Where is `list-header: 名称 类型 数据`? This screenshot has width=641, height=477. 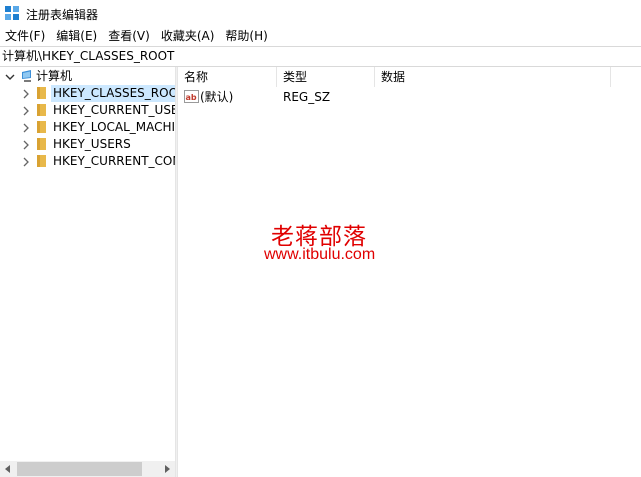 list-header: 名称 类型 数据 is located at coordinates (409, 77).